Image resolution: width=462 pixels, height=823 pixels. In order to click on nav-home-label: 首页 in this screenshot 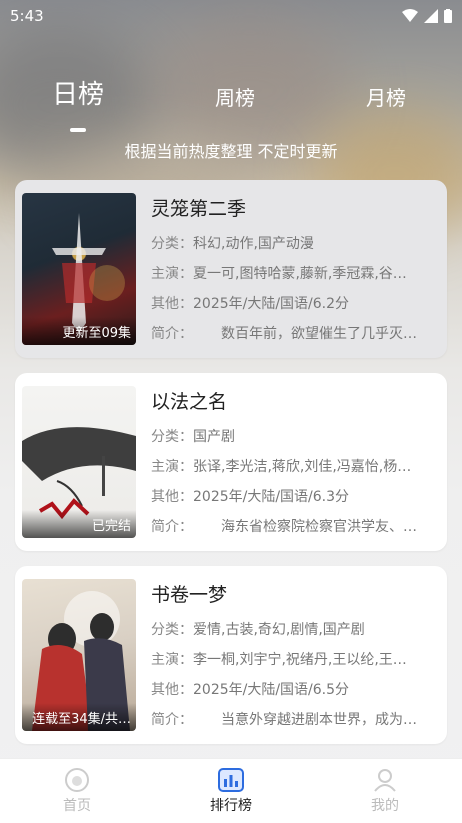, I will do `click(77, 806)`.